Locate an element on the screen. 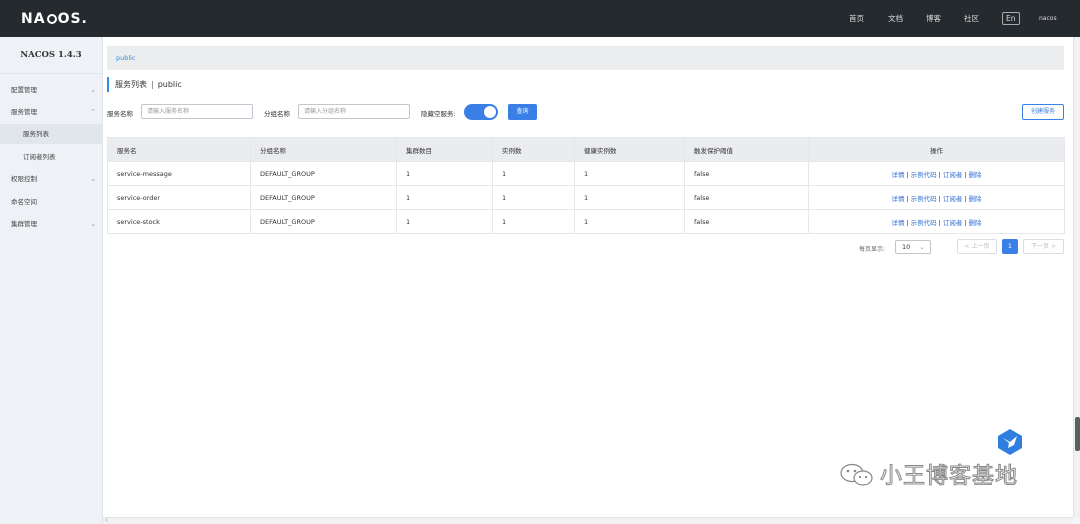 This screenshot has width=1080, height=524. nav-community: 社区 is located at coordinates (971, 18).